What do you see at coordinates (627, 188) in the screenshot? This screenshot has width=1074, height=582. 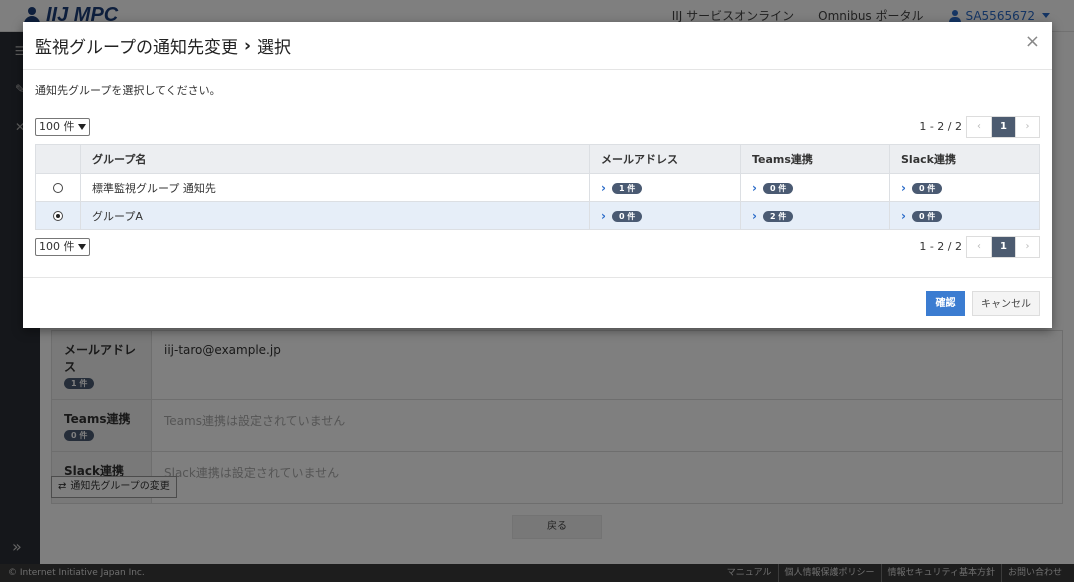 I see `count-badge: 1 件` at bounding box center [627, 188].